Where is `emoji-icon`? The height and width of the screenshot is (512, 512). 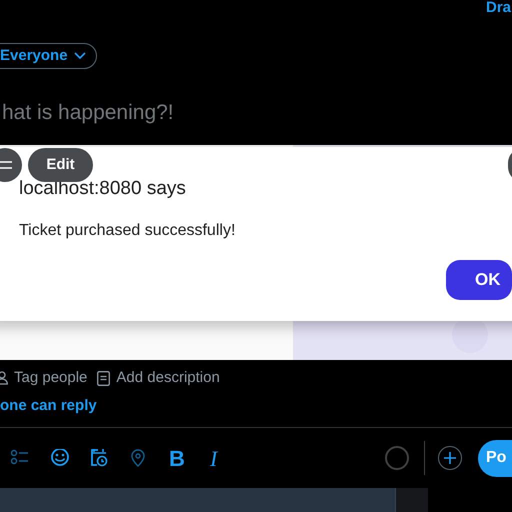
emoji-icon is located at coordinates (60, 458).